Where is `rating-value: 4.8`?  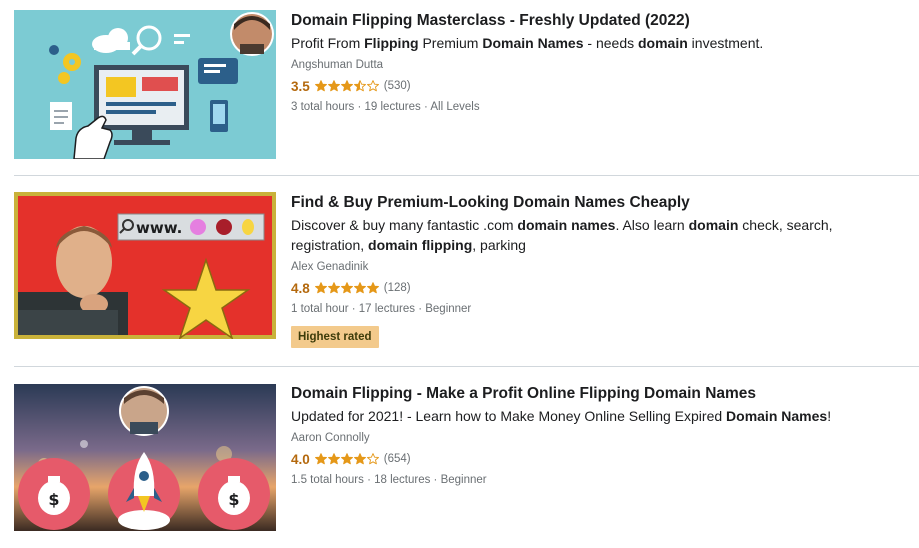 rating-value: 4.8 is located at coordinates (300, 288).